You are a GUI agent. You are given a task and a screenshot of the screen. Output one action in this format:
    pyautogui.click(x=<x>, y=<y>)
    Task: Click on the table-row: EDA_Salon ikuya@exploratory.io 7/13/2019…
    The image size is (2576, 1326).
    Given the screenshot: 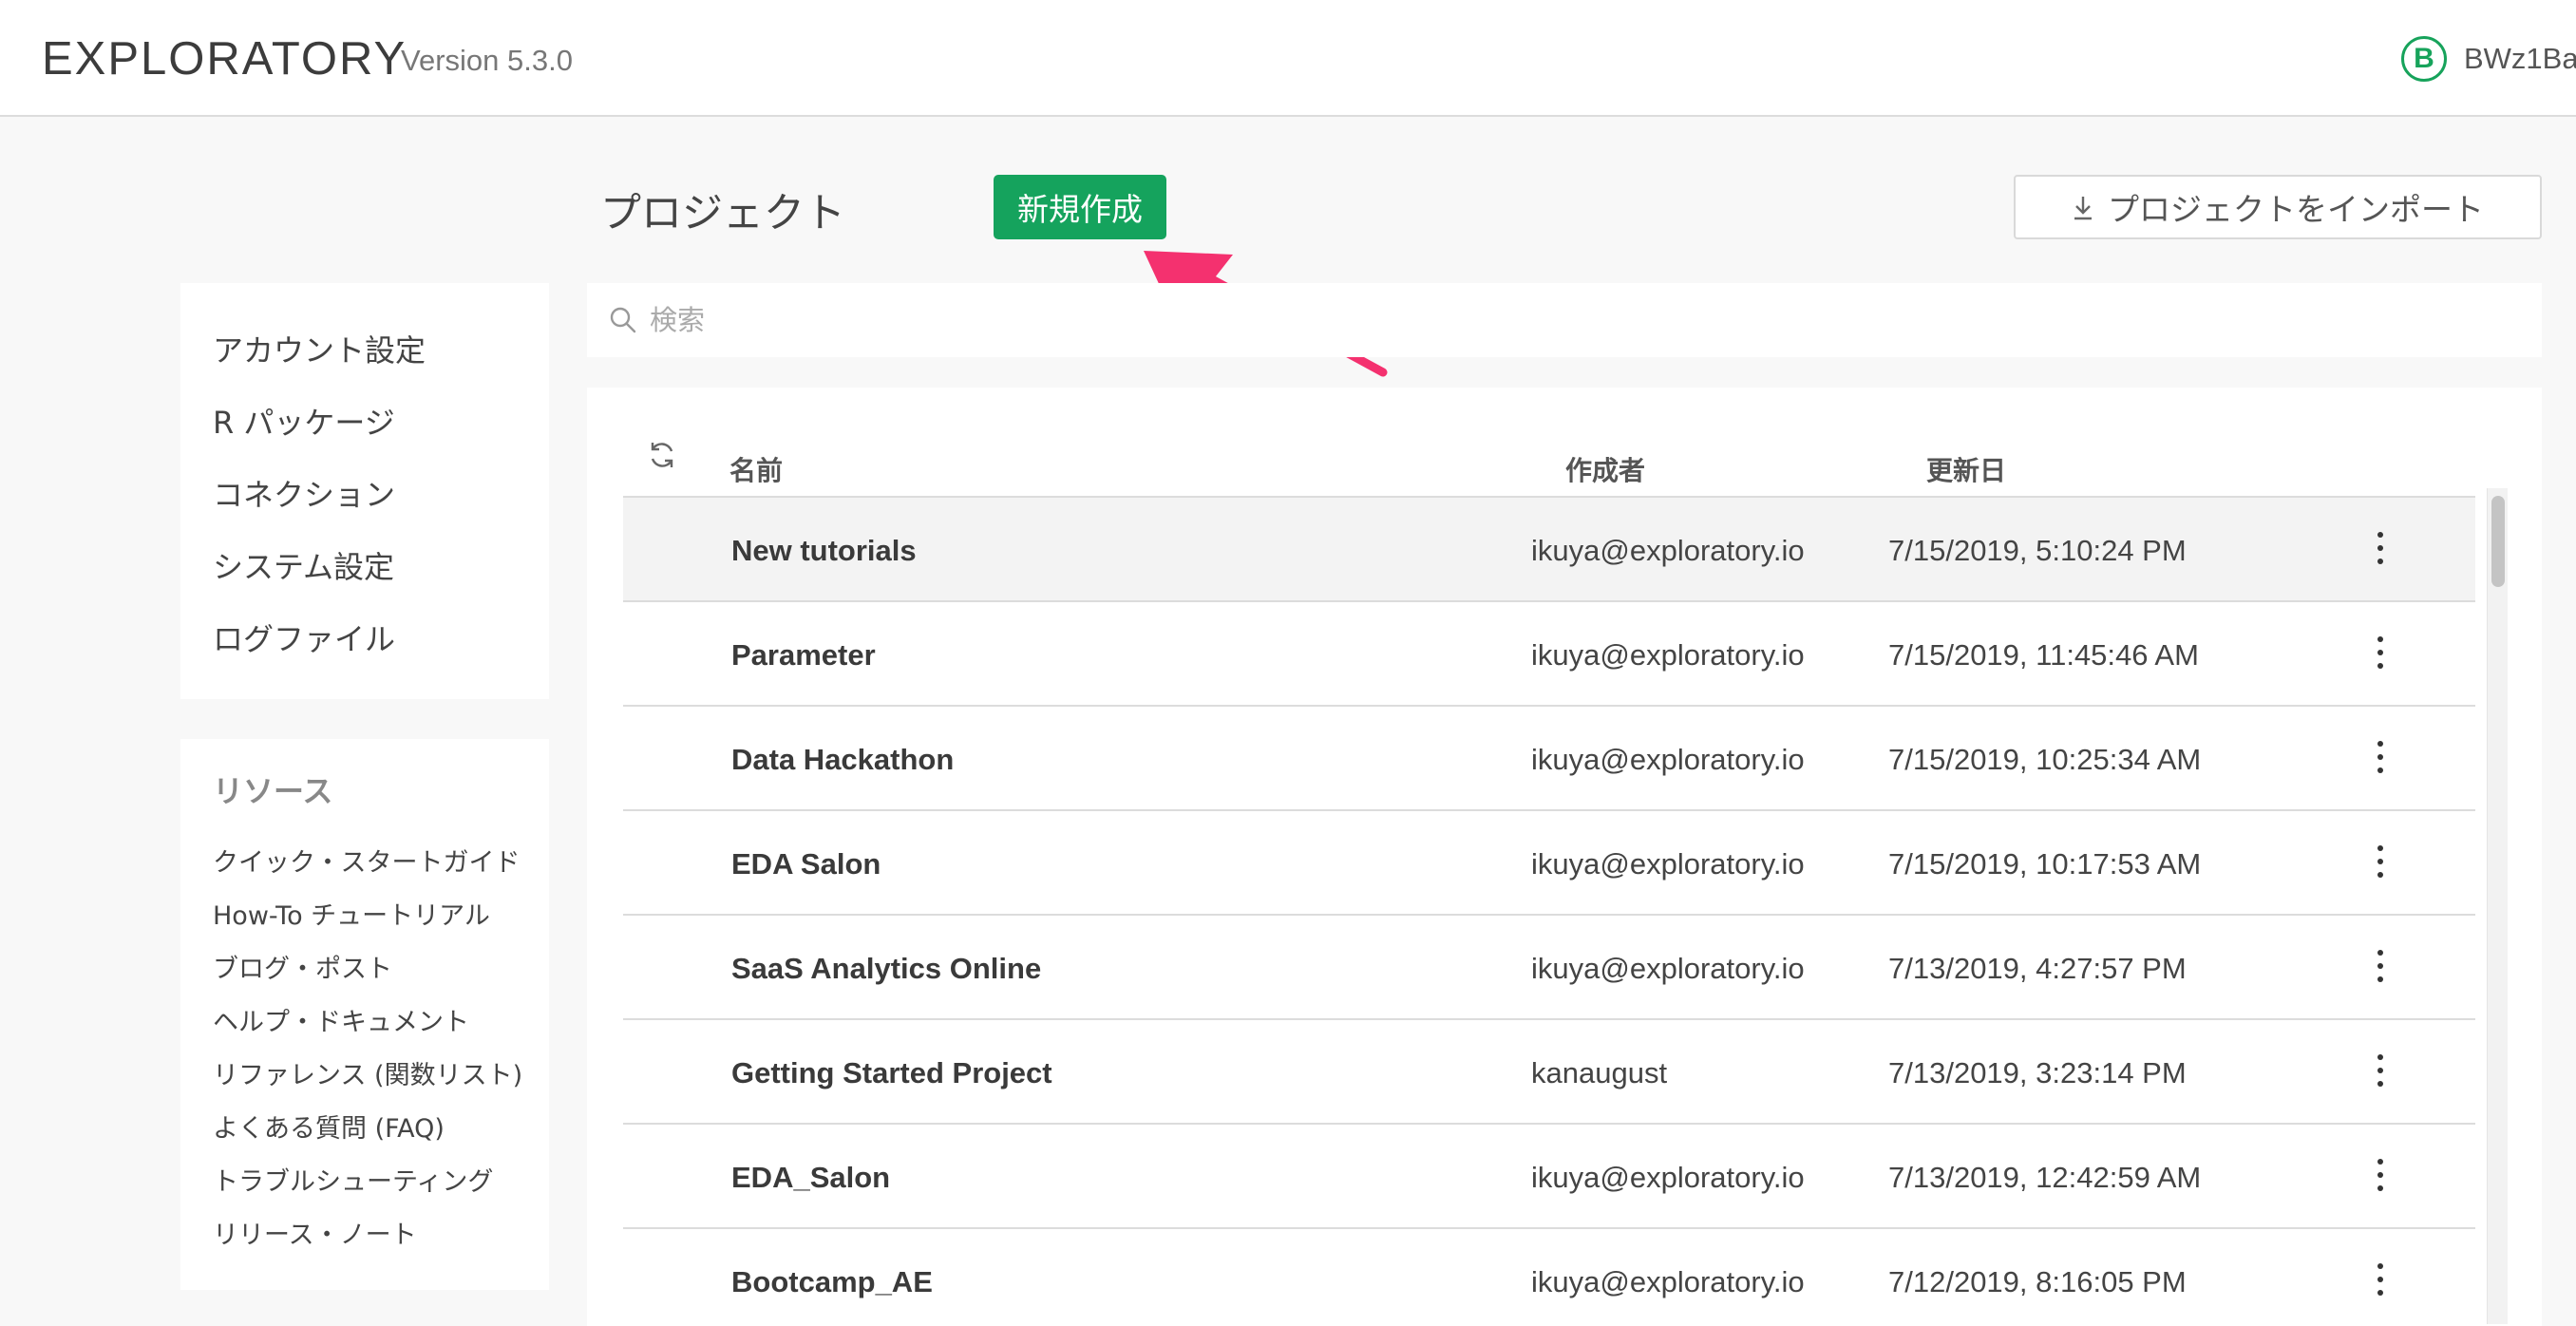 What is the action you would take?
    pyautogui.click(x=1549, y=1177)
    